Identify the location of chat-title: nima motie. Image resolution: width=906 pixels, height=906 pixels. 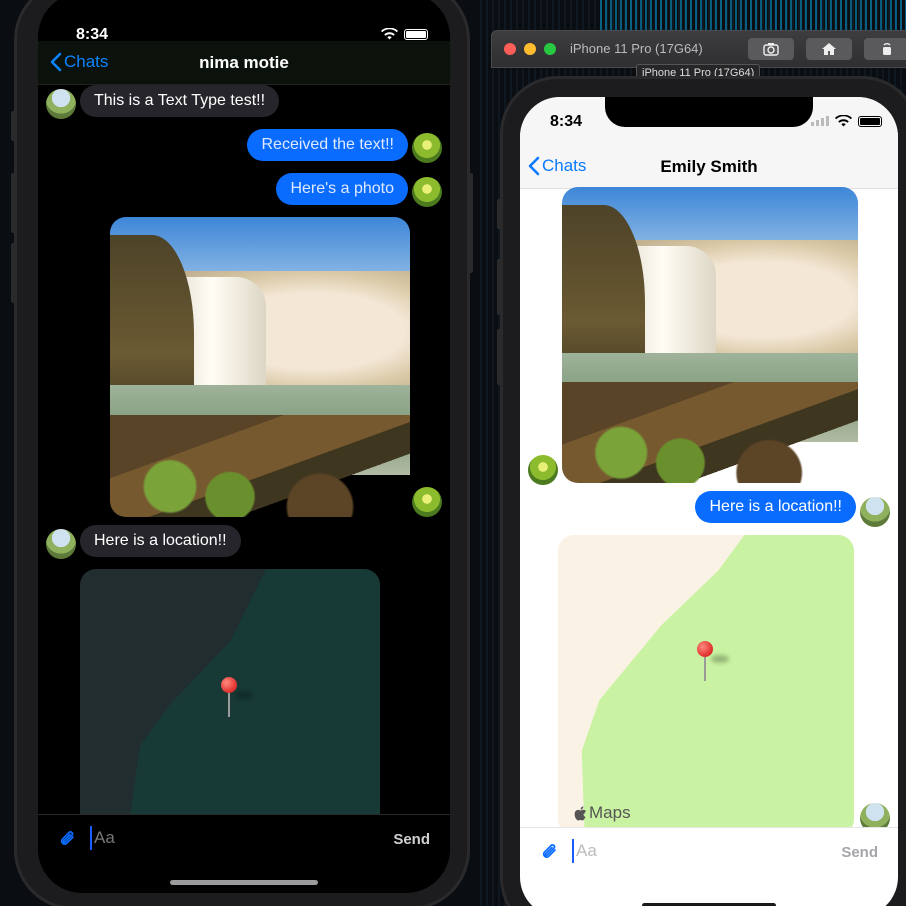
(244, 62).